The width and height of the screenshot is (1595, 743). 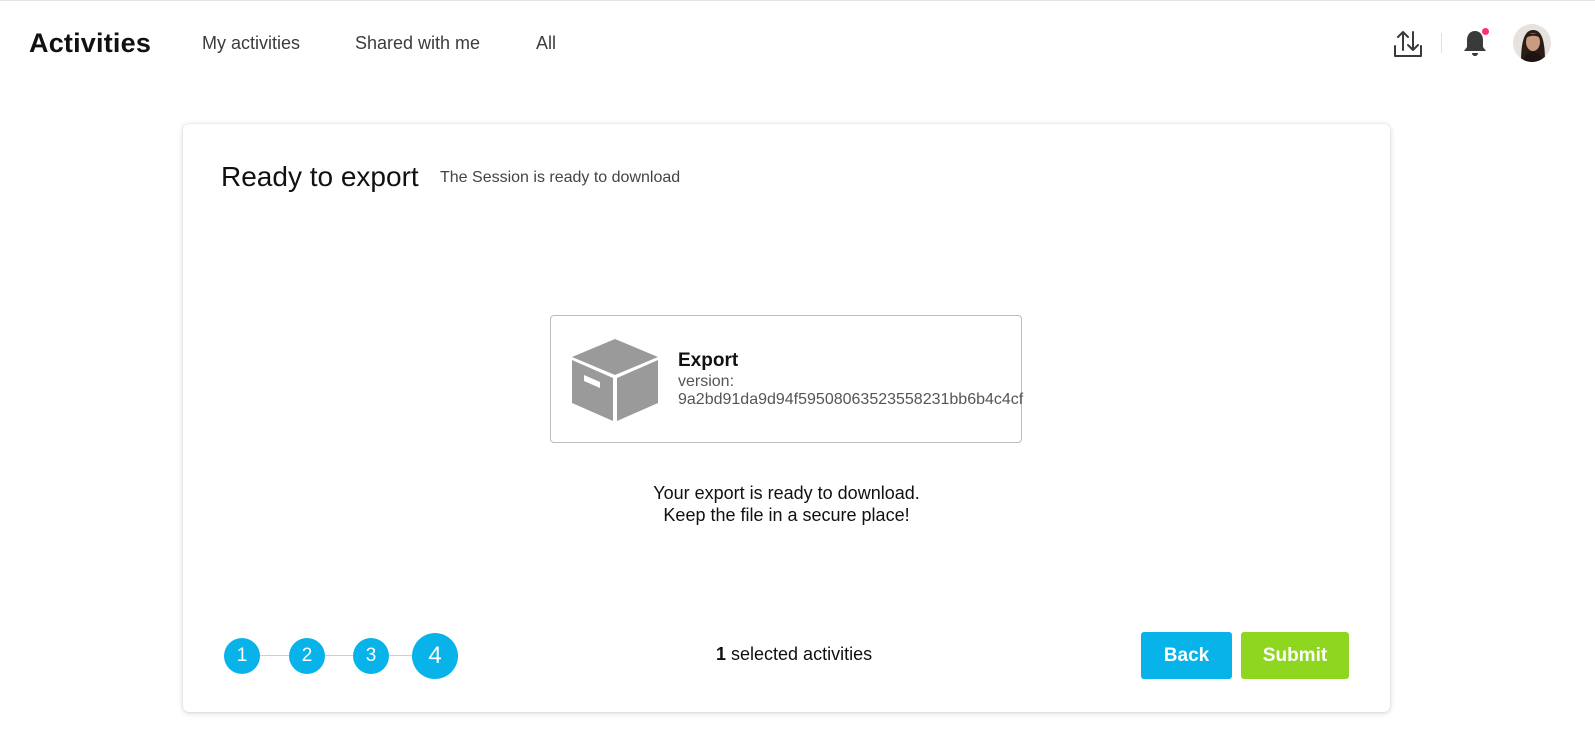 What do you see at coordinates (1295, 655) in the screenshot?
I see `submit-button: Submit` at bounding box center [1295, 655].